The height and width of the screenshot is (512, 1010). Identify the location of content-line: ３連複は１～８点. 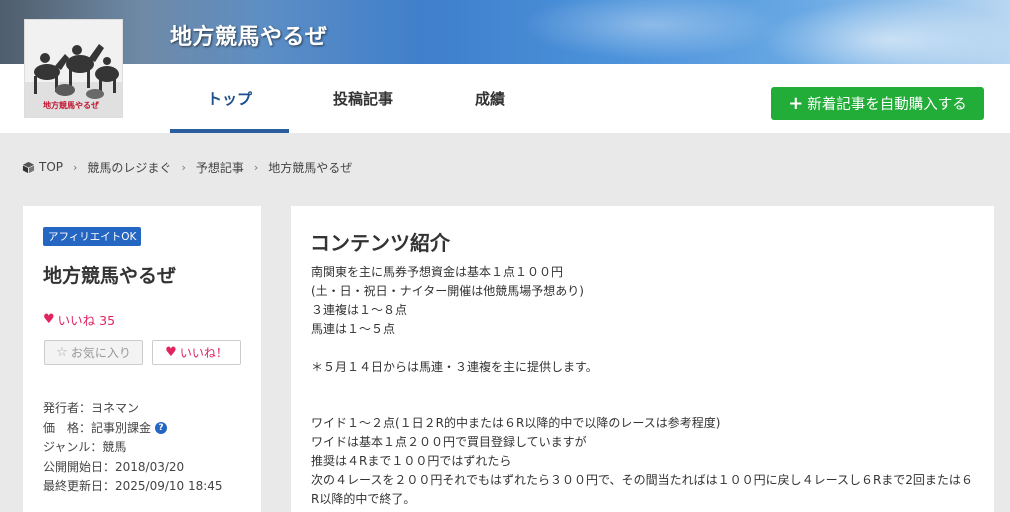
(359, 309).